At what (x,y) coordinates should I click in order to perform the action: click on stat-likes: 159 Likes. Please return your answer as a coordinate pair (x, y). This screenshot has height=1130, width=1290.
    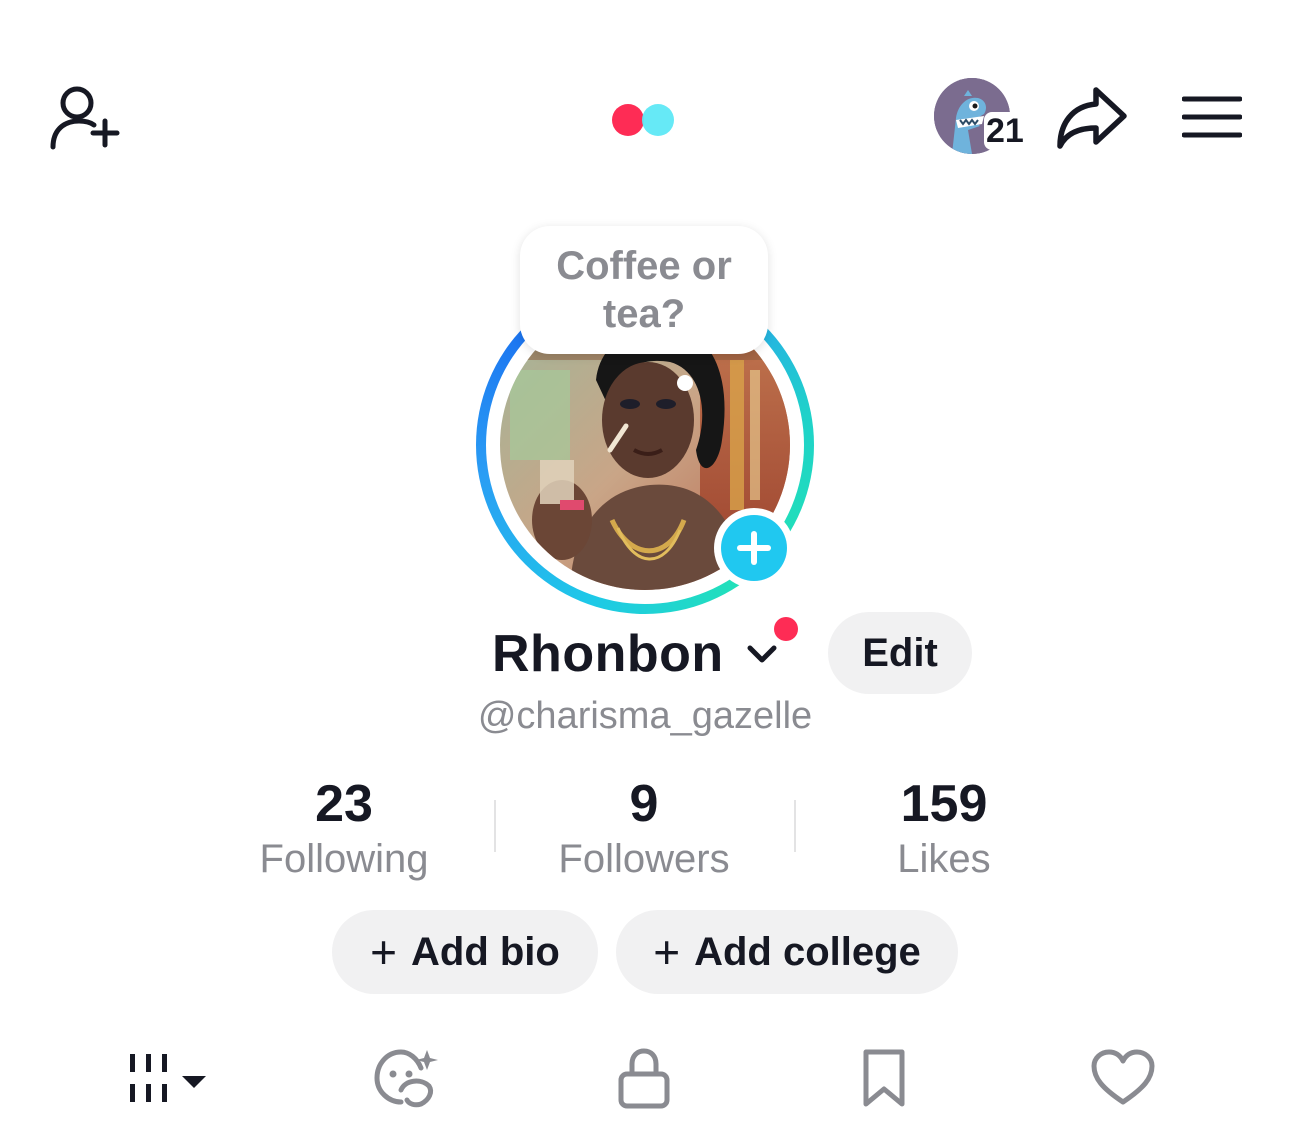
    Looking at the image, I should click on (944, 827).